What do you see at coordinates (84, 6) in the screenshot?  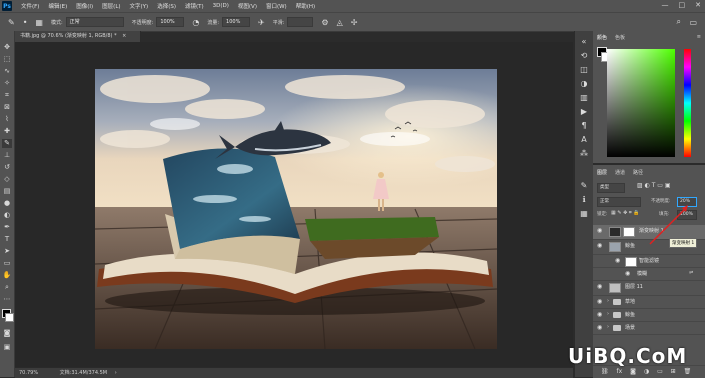 I see `menu-image: 图像(I)` at bounding box center [84, 6].